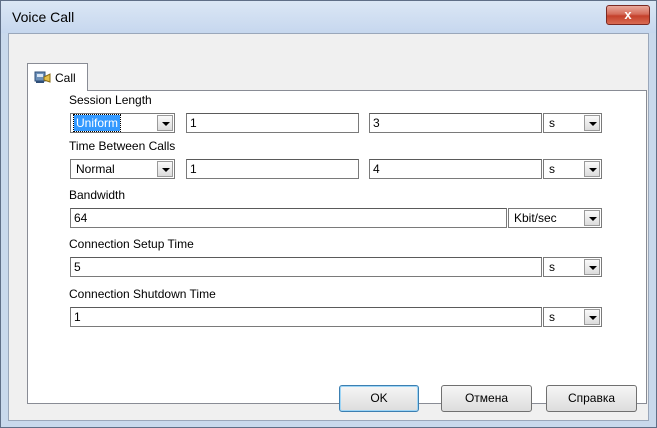 This screenshot has height=428, width=657. What do you see at coordinates (306, 317) in the screenshot?
I see `connection-shutdown-time-input: 1` at bounding box center [306, 317].